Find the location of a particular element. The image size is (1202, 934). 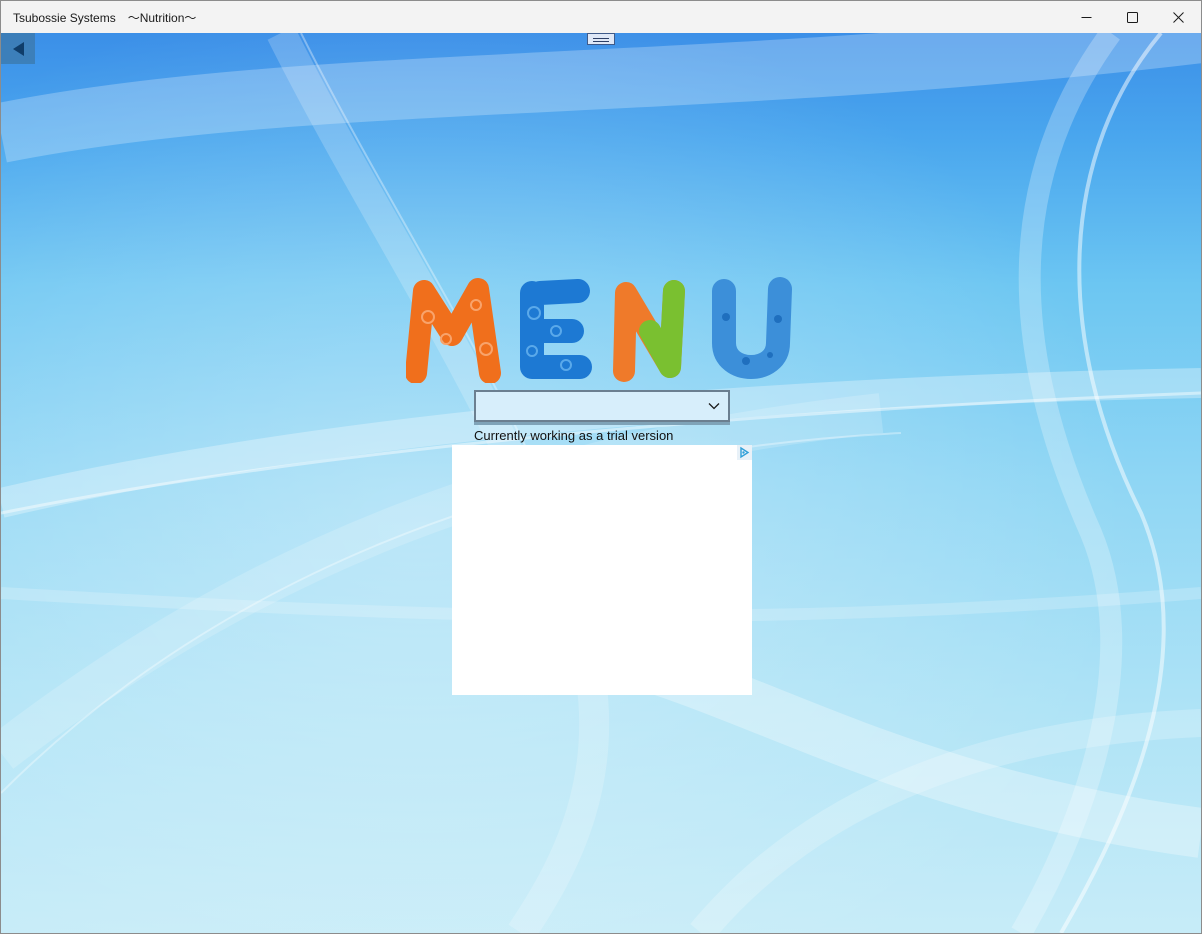

ad-choices-button is located at coordinates (744, 452).